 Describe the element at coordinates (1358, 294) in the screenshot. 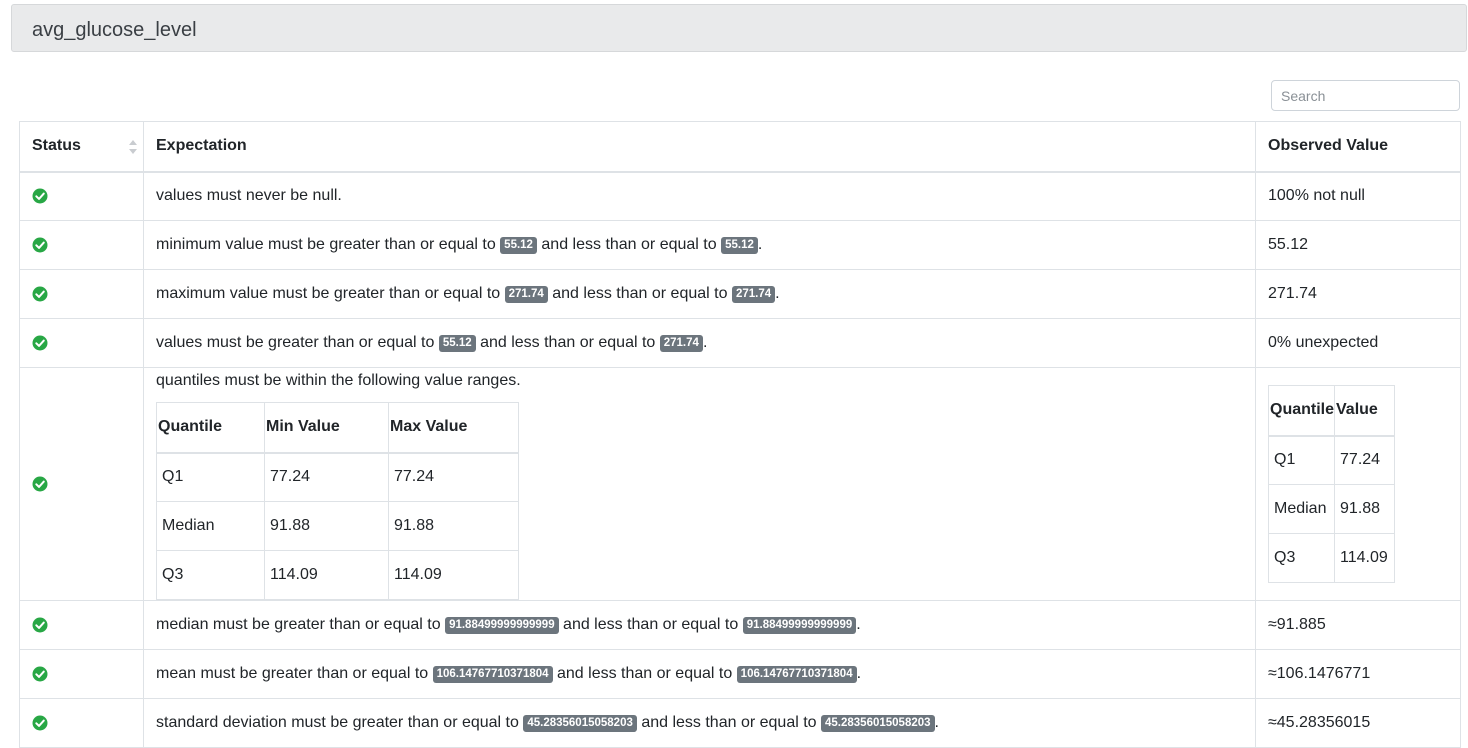

I see `observed-cell: 271.74` at that location.